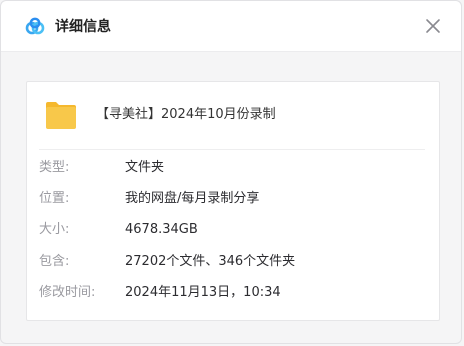 Image resolution: width=464 pixels, height=346 pixels. What do you see at coordinates (186, 114) in the screenshot?
I see `file-name: 【寻美社】2024年10月份录制` at bounding box center [186, 114].